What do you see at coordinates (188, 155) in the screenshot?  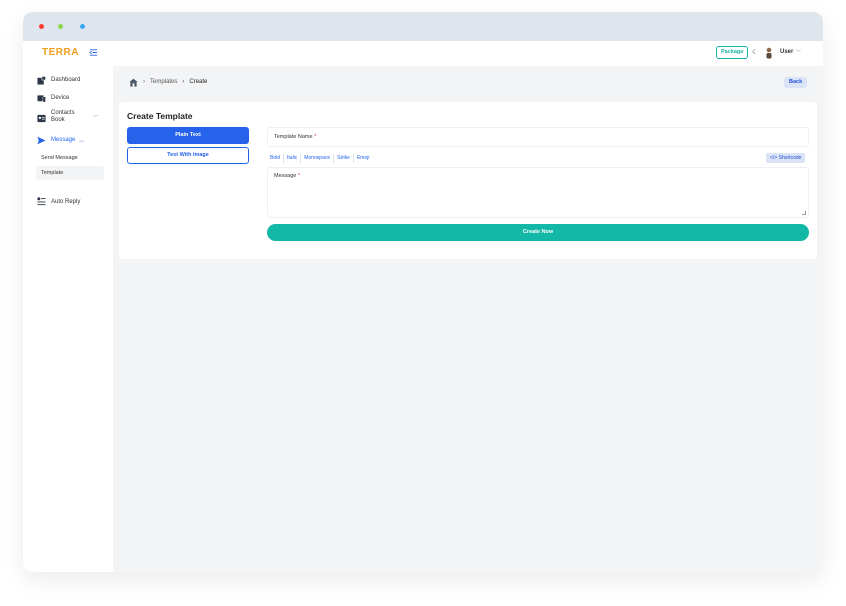 I see `text-with-image-button: Text With Image` at bounding box center [188, 155].